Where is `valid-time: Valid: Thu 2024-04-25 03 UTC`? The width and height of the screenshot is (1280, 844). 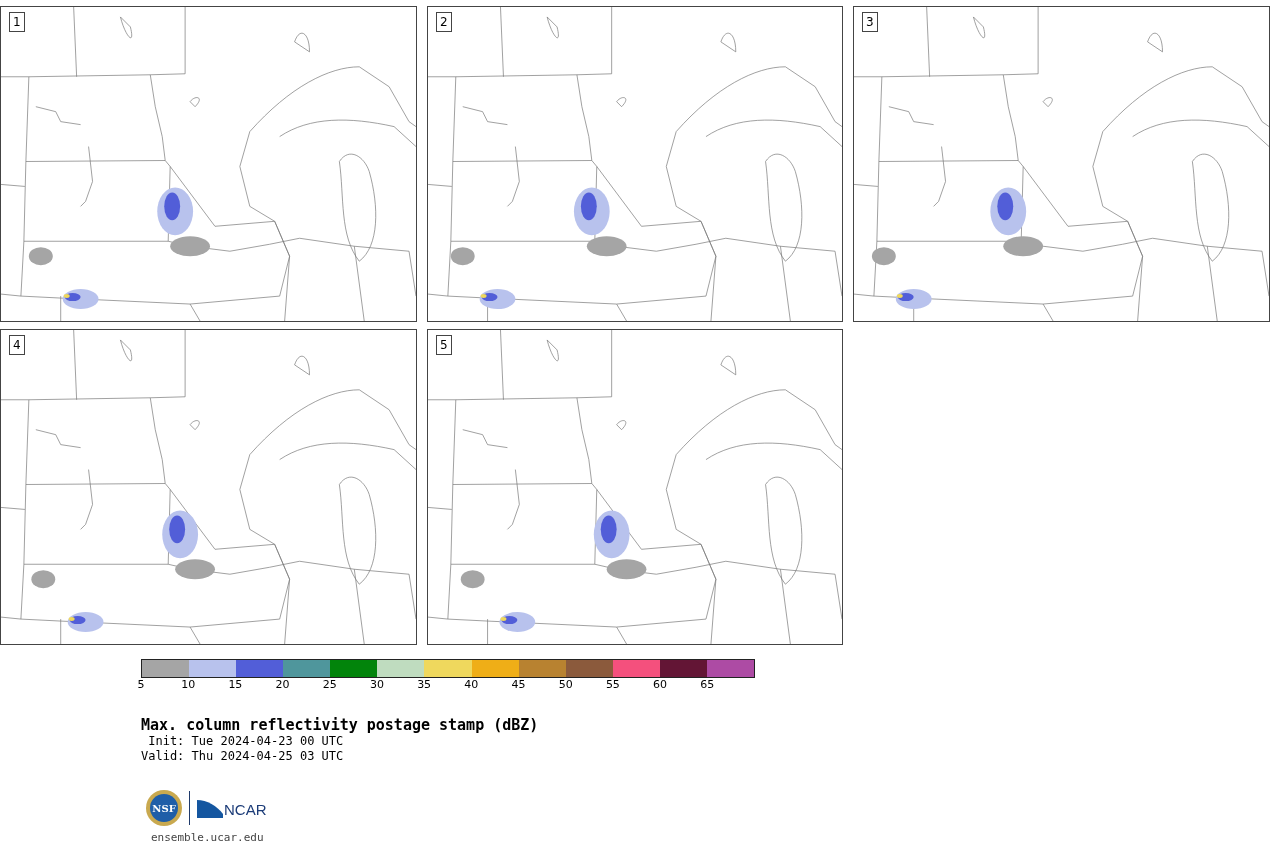
valid-time: Valid: Thu 2024-04-25 03 UTC is located at coordinates (242, 756).